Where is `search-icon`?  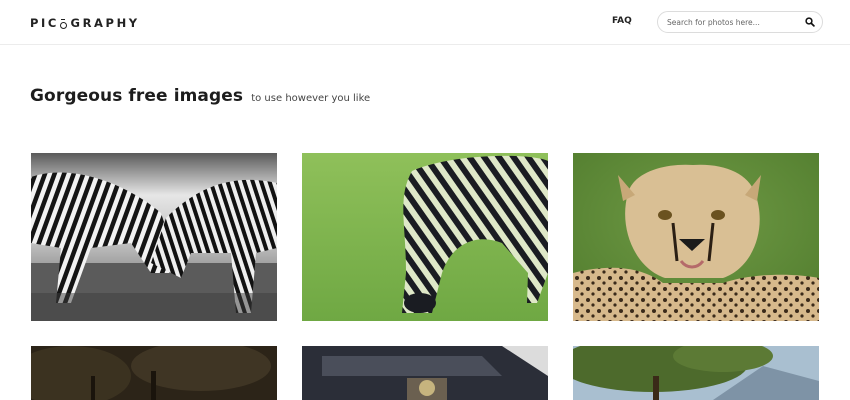 search-icon is located at coordinates (810, 22).